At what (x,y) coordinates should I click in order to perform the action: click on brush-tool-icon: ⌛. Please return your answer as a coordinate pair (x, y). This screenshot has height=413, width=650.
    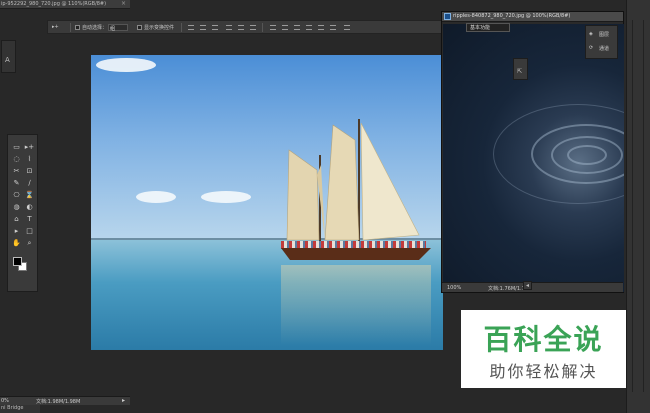
    Looking at the image, I should click on (29, 195).